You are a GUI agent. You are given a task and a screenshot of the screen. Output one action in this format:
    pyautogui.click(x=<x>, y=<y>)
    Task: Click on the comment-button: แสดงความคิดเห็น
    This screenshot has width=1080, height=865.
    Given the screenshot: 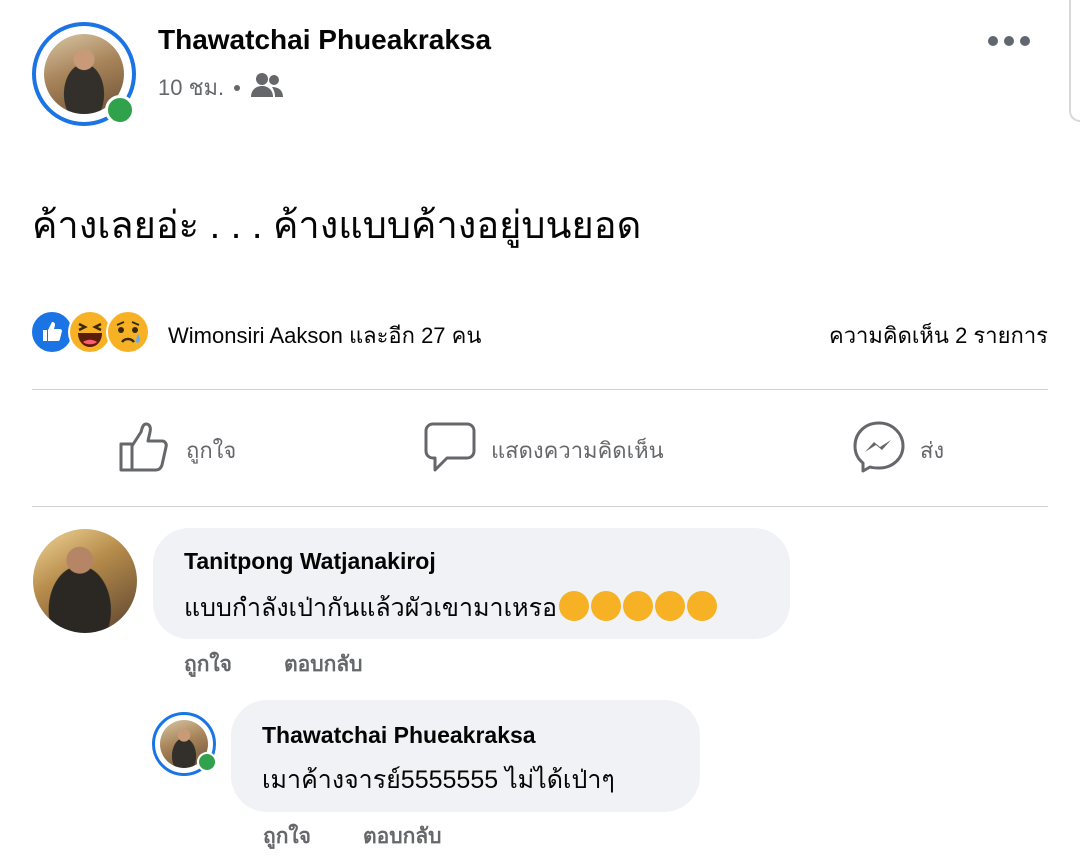 What is the action you would take?
    pyautogui.click(x=543, y=450)
    